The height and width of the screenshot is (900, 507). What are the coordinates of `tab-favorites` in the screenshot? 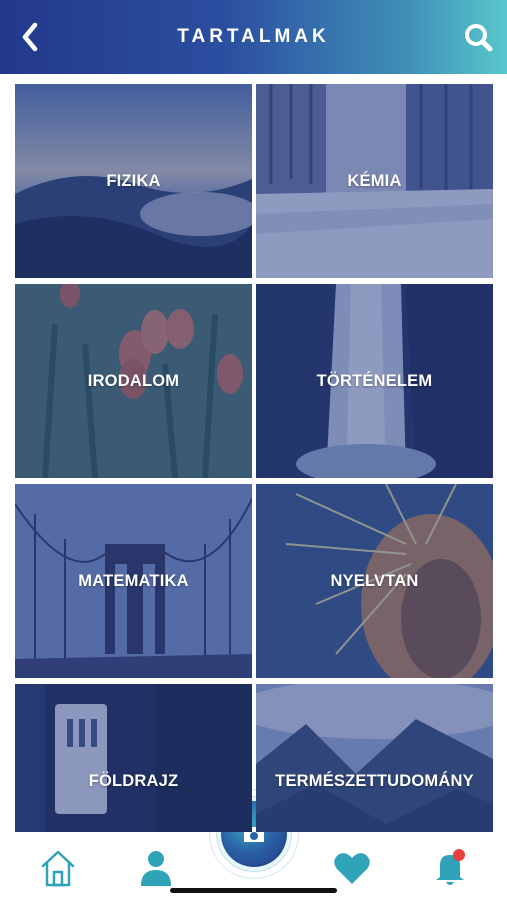 It's located at (352, 868).